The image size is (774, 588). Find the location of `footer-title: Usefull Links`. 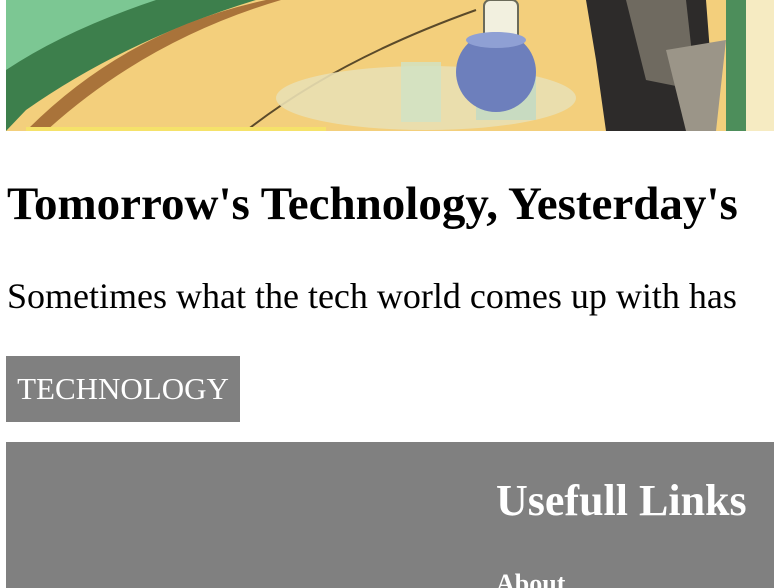

footer-title: Usefull Links is located at coordinates (621, 500).